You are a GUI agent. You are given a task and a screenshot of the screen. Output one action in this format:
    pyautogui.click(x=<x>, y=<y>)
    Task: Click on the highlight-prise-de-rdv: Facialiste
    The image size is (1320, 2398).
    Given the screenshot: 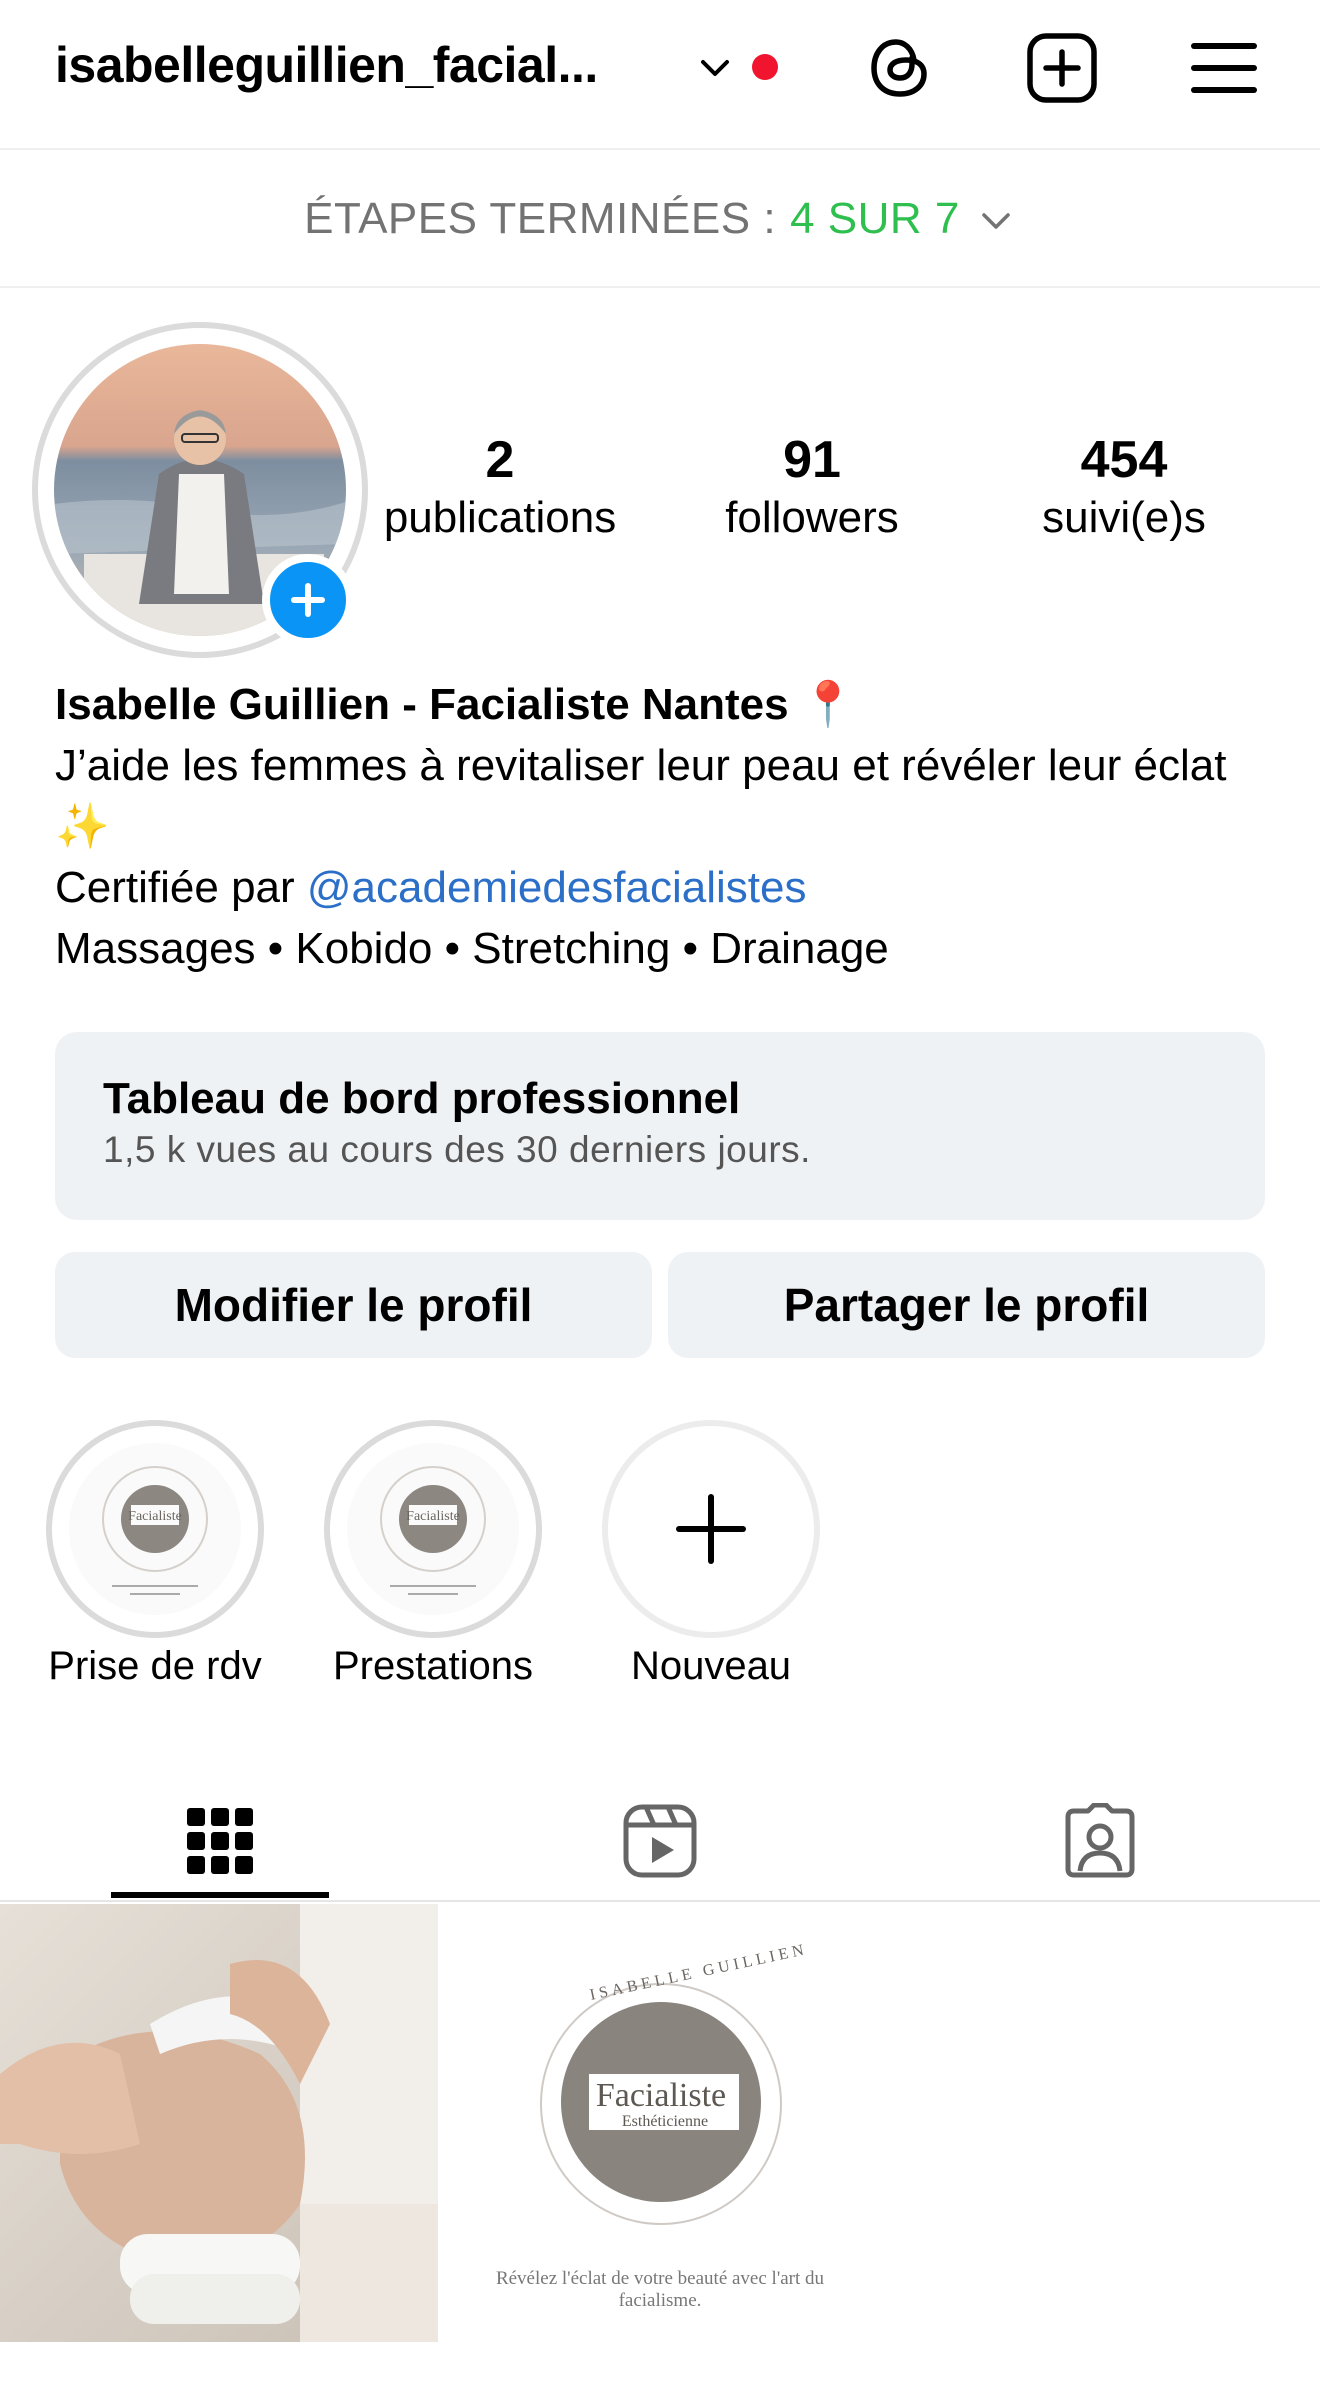 What is the action you would take?
    pyautogui.click(x=155, y=1529)
    